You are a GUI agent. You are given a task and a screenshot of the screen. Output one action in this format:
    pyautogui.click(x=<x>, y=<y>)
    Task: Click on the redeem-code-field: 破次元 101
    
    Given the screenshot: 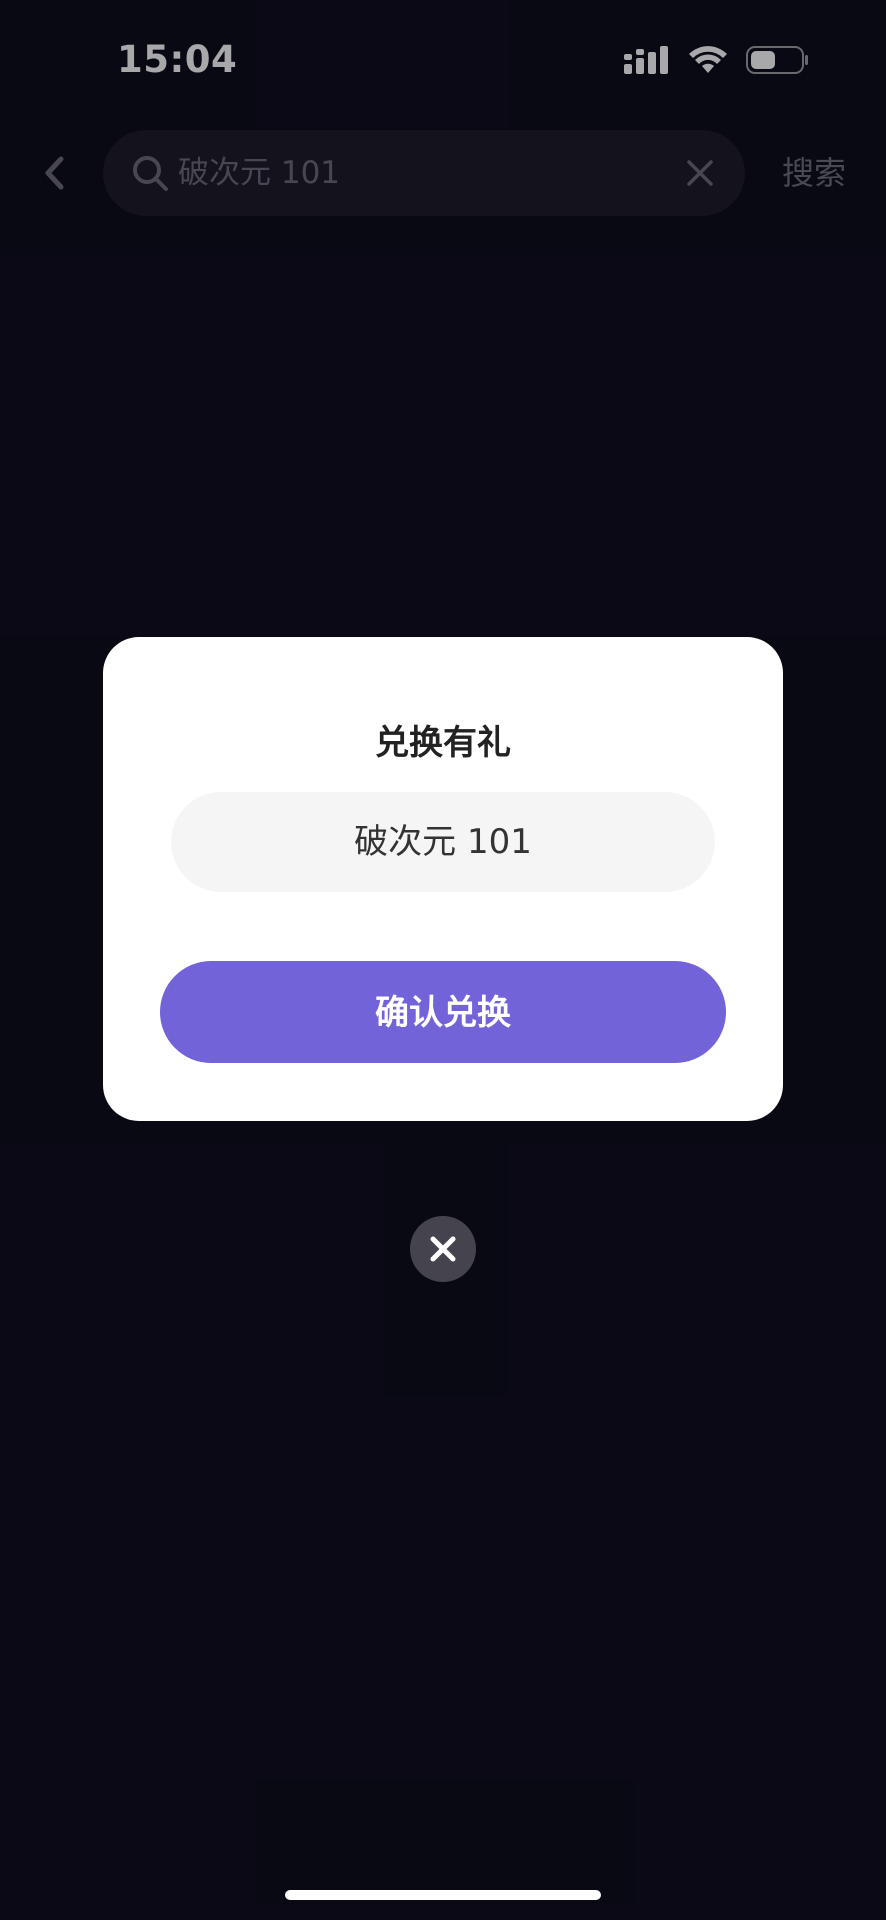 What is the action you would take?
    pyautogui.click(x=443, y=842)
    